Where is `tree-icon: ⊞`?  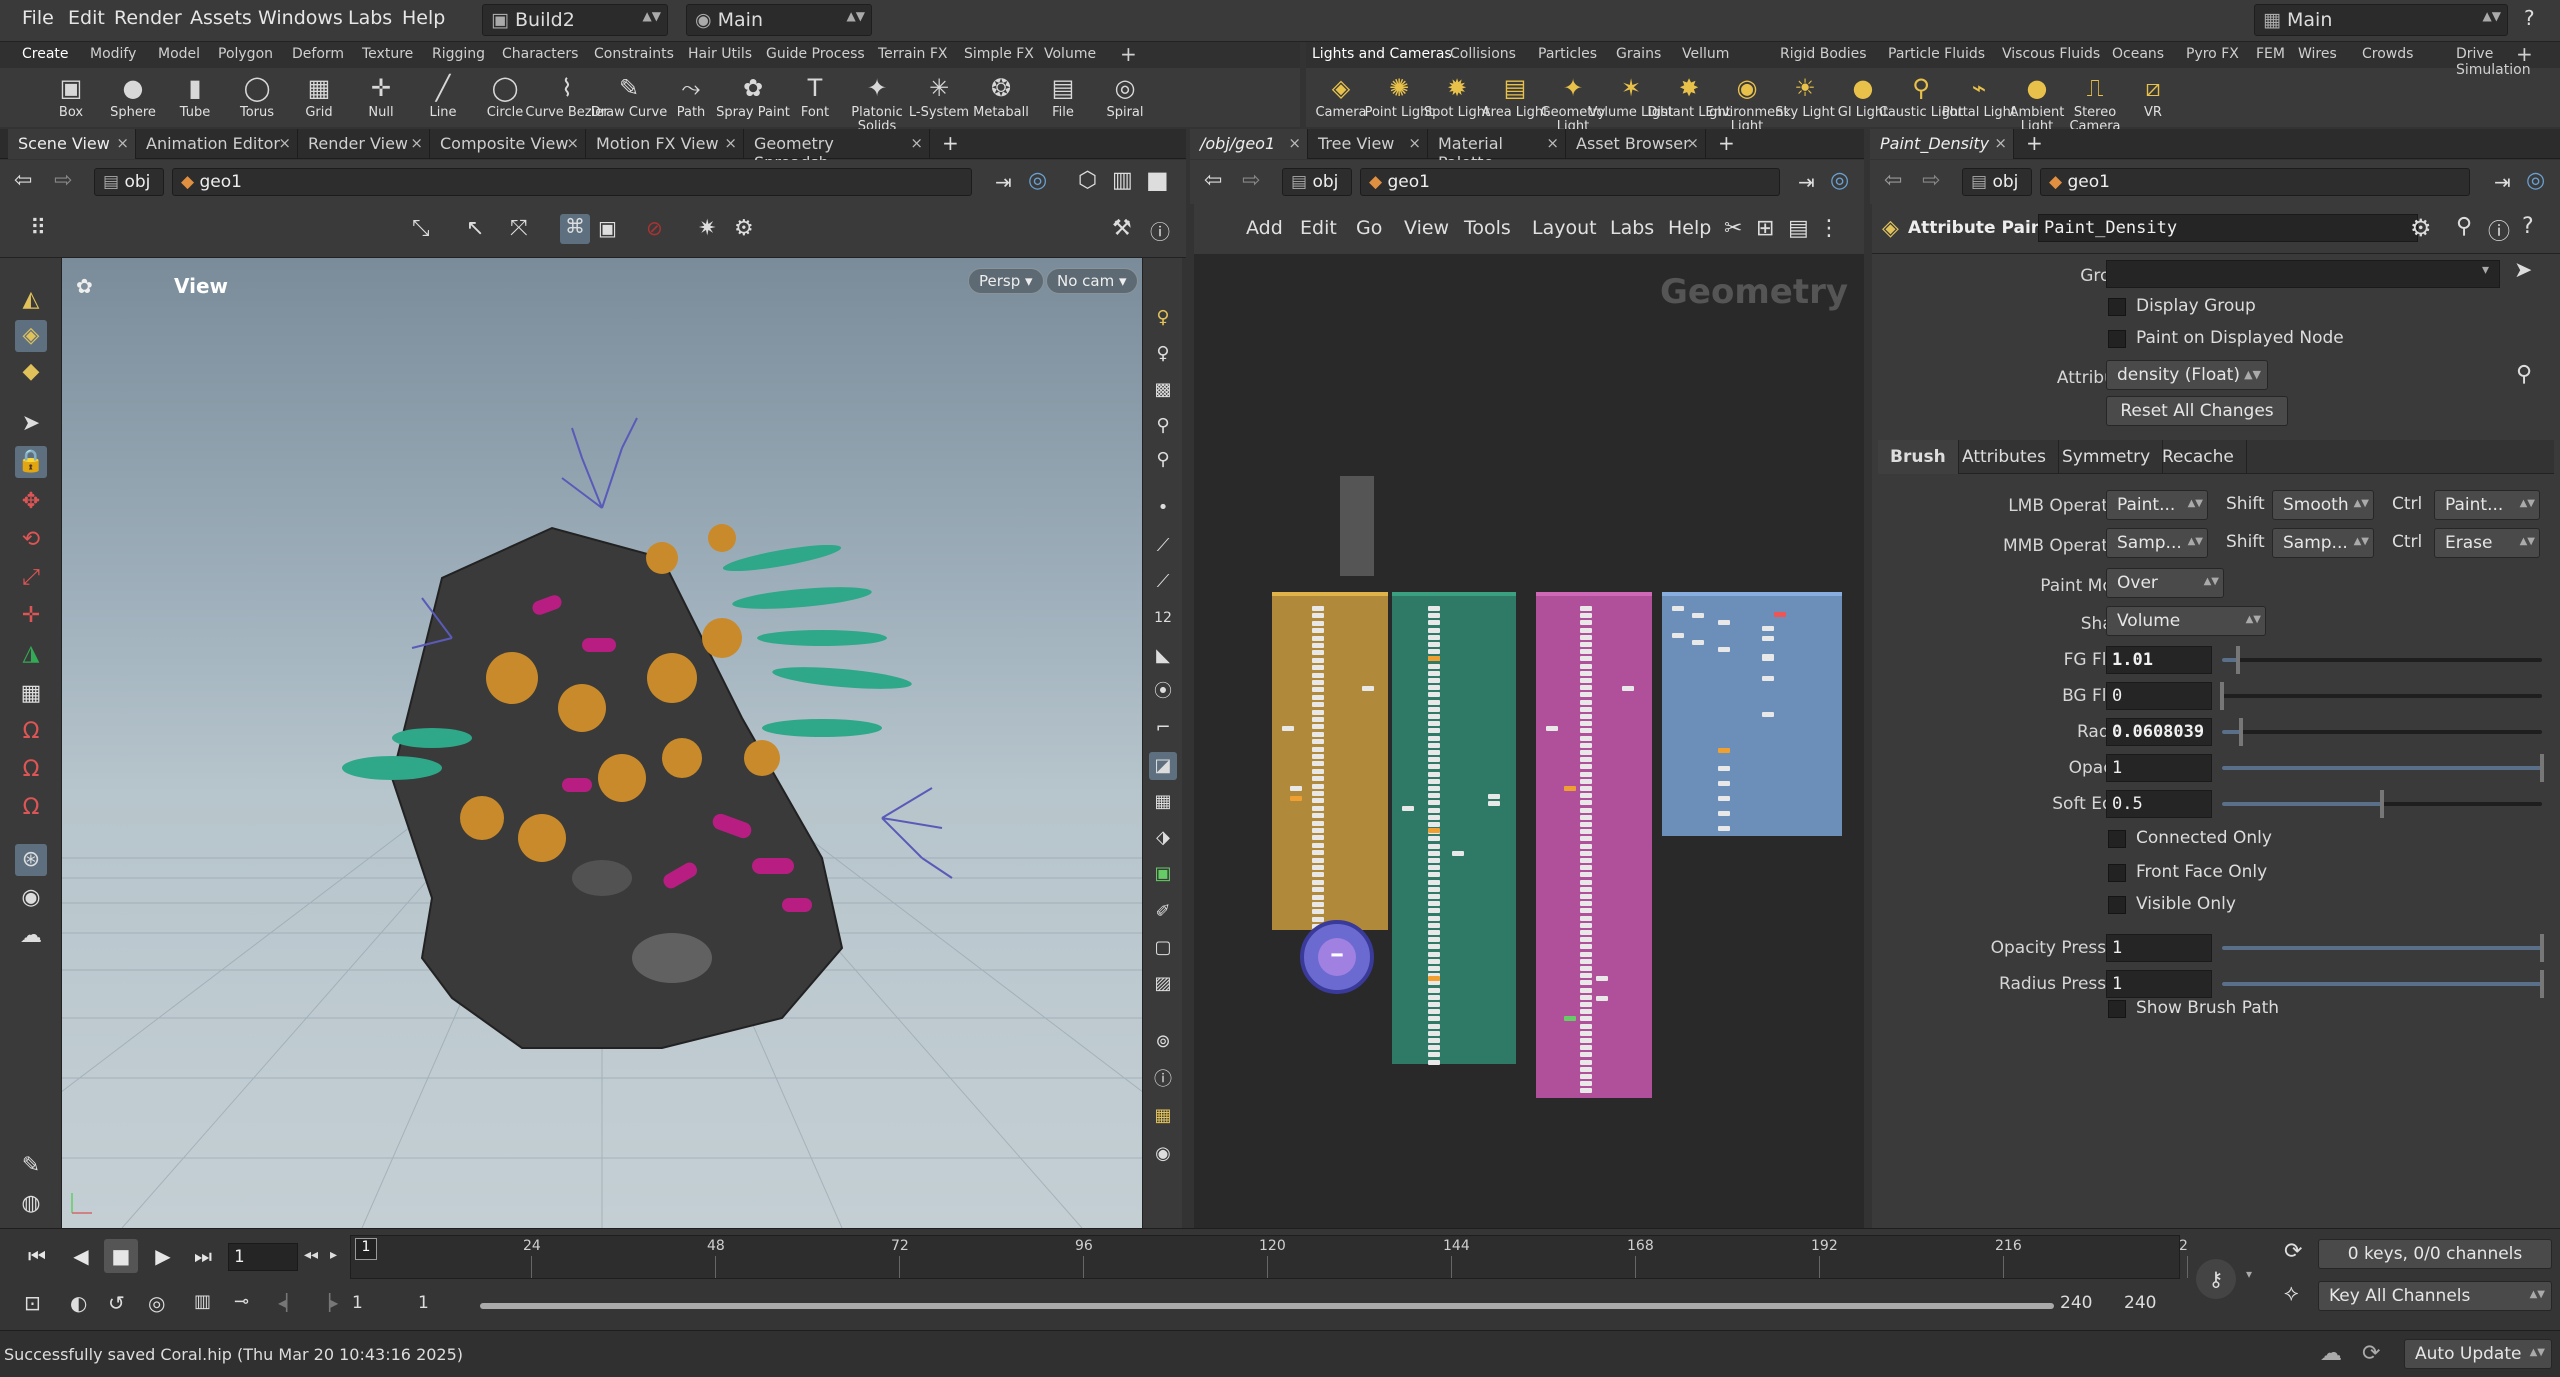
tree-icon: ⊞ is located at coordinates (1765, 228).